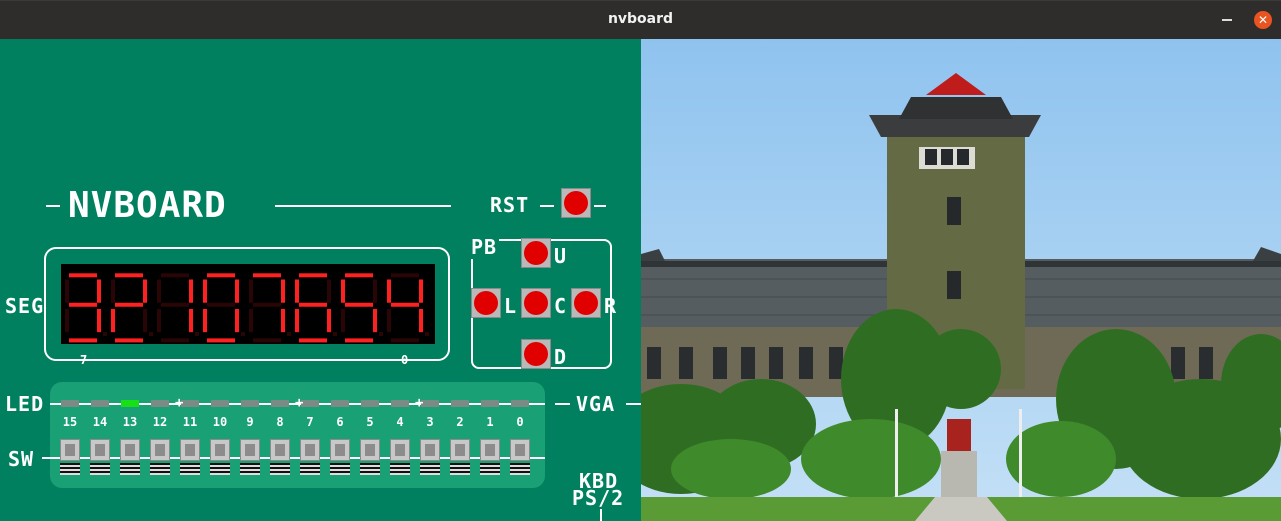 The width and height of the screenshot is (1281, 521). What do you see at coordinates (289, 334) in the screenshot?
I see `segment-4-dp` at bounding box center [289, 334].